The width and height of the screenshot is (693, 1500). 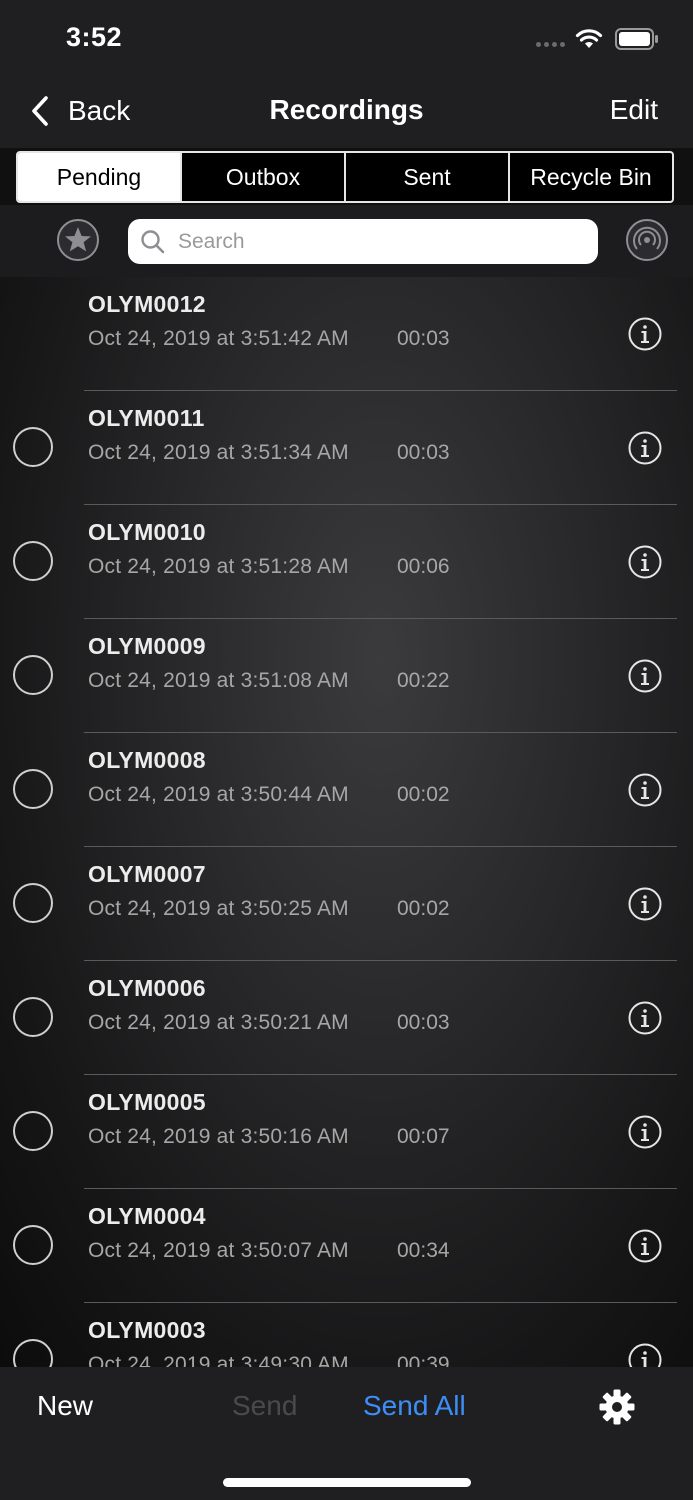 I want to click on recording-date: Oct 24, 2019 at 3:50:21 AM, so click(x=218, y=1022).